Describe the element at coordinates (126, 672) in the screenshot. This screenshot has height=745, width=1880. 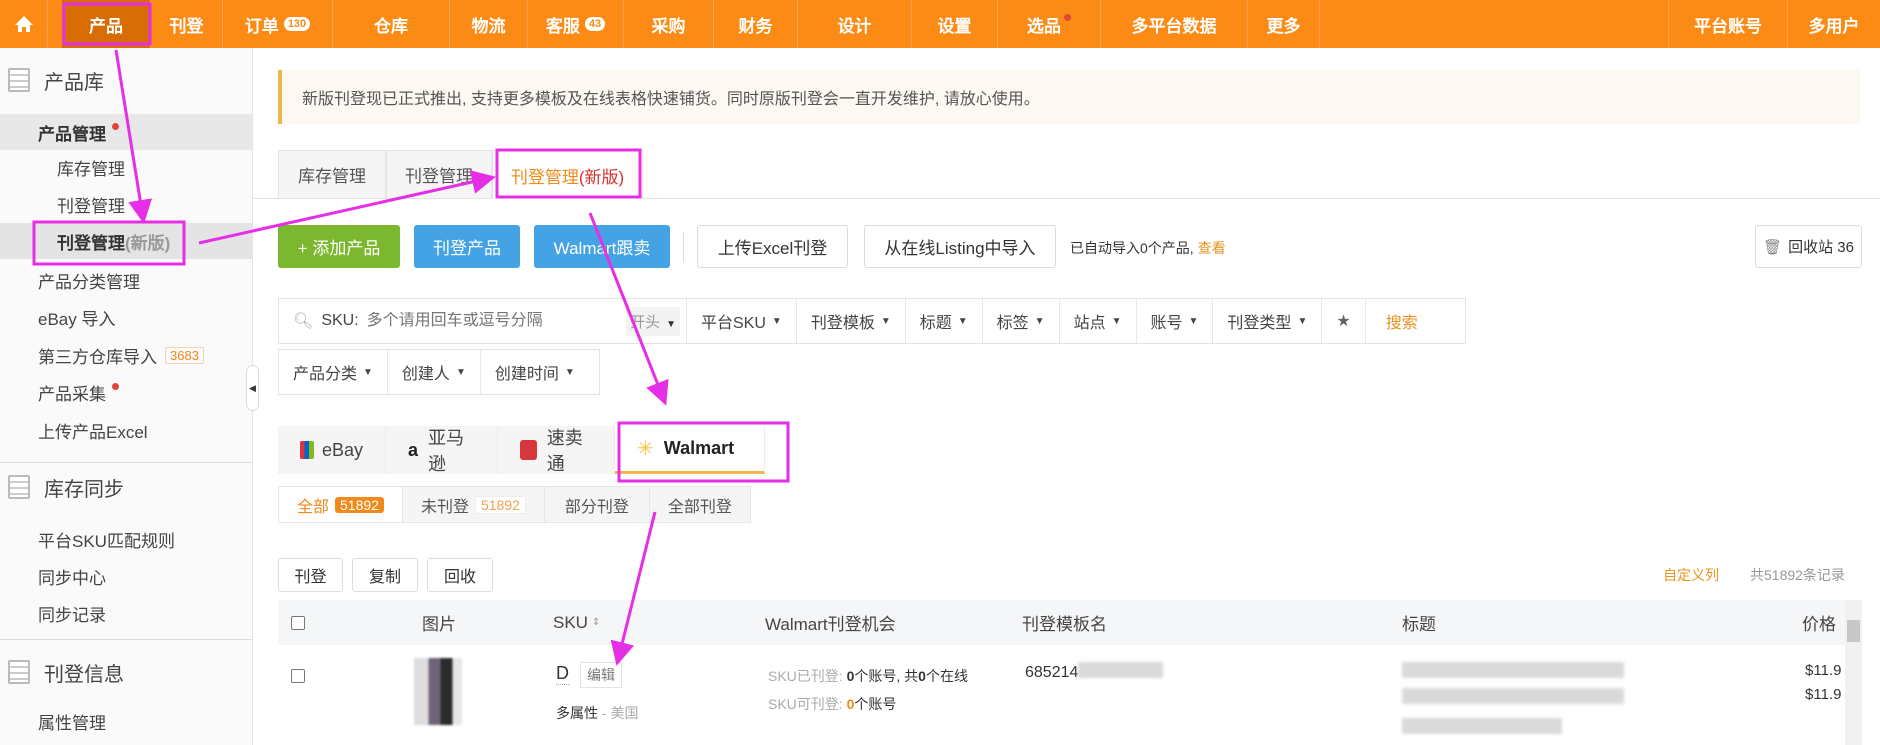
I see `sidebar-section-publish-info: 刊登信息` at that location.